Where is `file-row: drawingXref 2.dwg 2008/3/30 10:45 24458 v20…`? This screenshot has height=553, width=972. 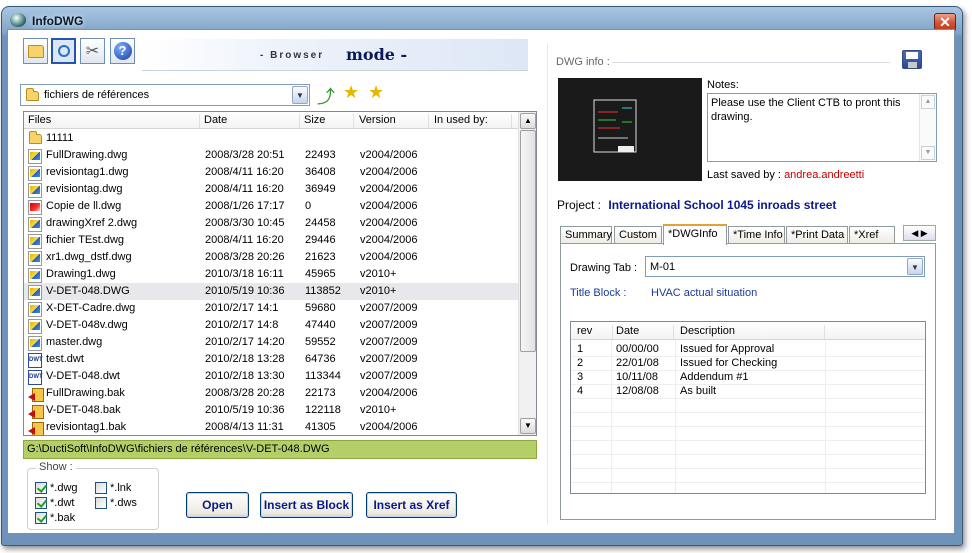 file-row: drawingXref 2.dwg 2008/3/30 10:45 24458 v20… is located at coordinates (271, 223).